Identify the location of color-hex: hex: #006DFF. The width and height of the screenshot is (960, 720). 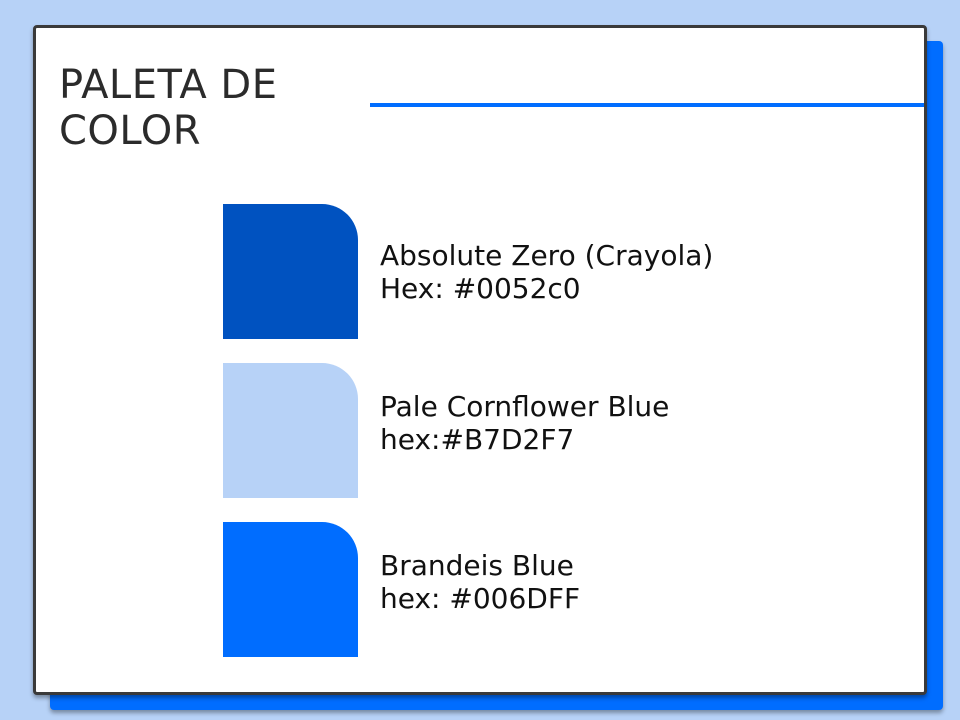
(480, 598).